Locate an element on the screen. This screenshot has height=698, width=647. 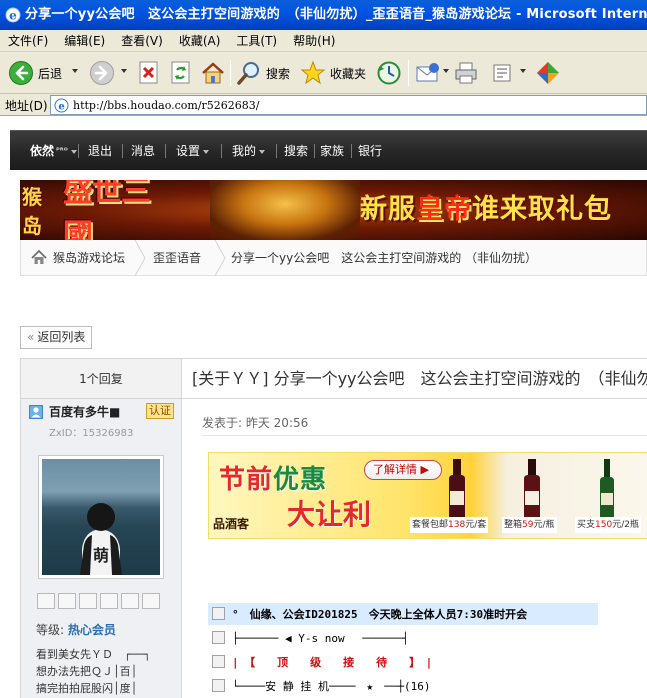
address-label: 地址(D) is located at coordinates (26, 106).